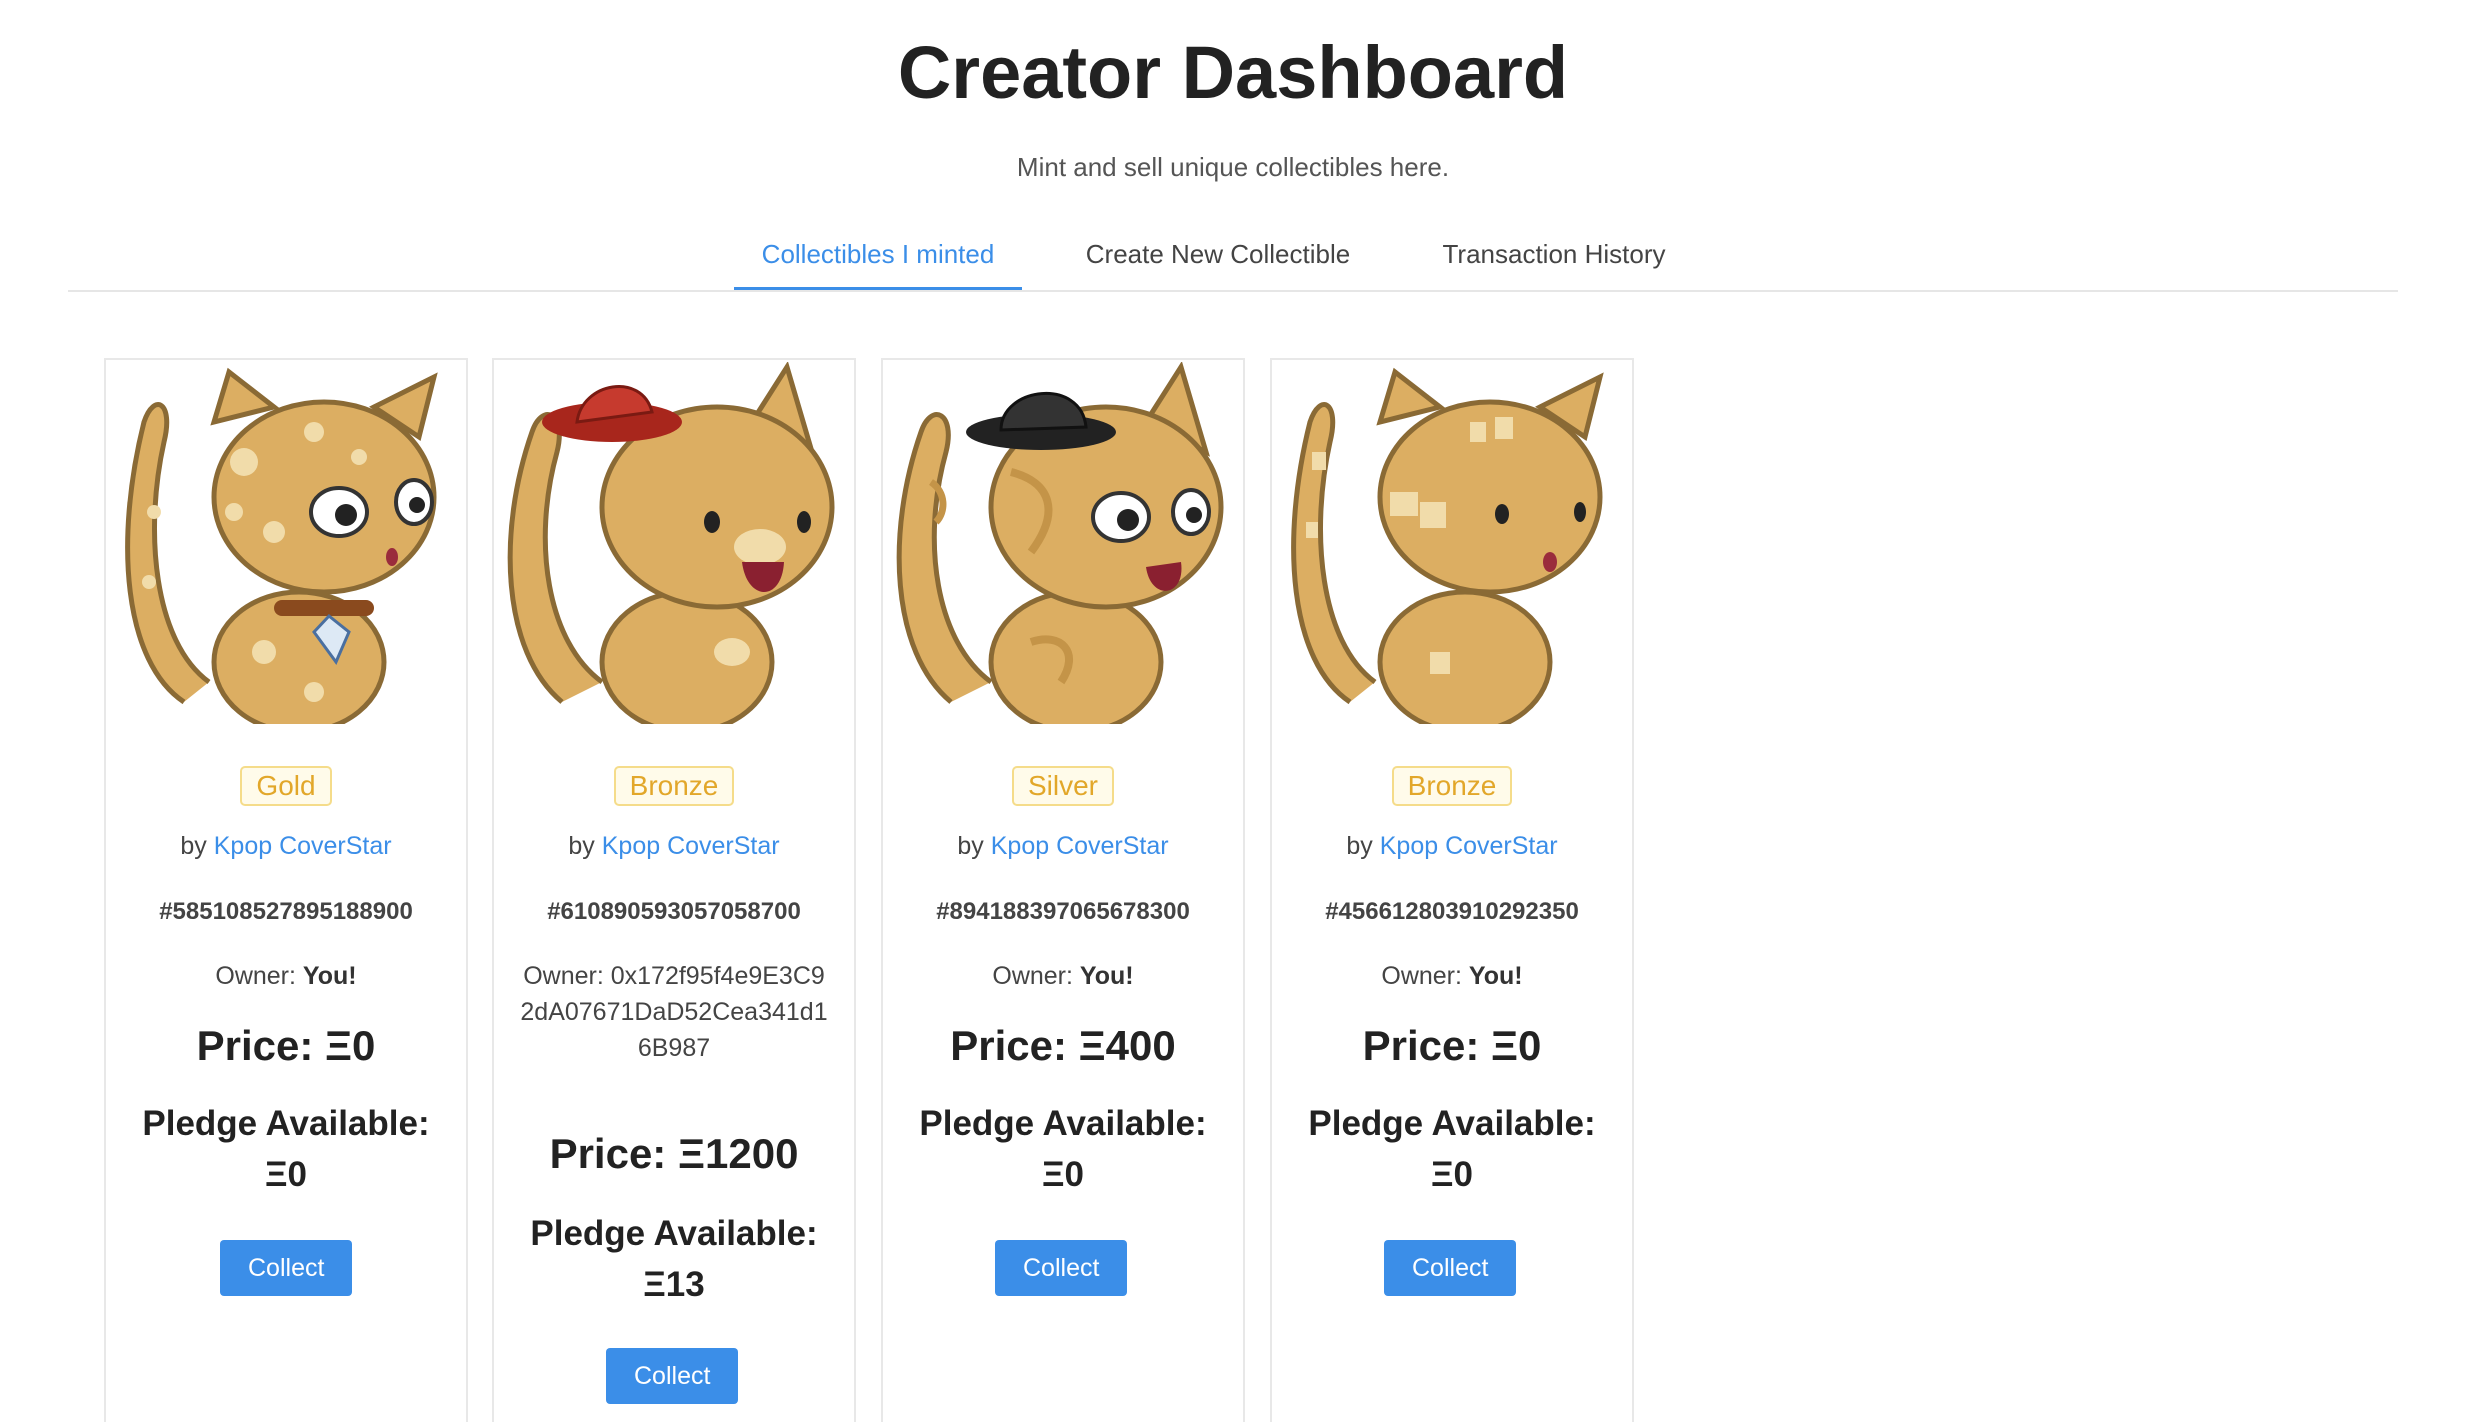 The width and height of the screenshot is (2466, 1422). Describe the element at coordinates (1063, 911) in the screenshot. I see `token-id: #894188397065678300` at that location.